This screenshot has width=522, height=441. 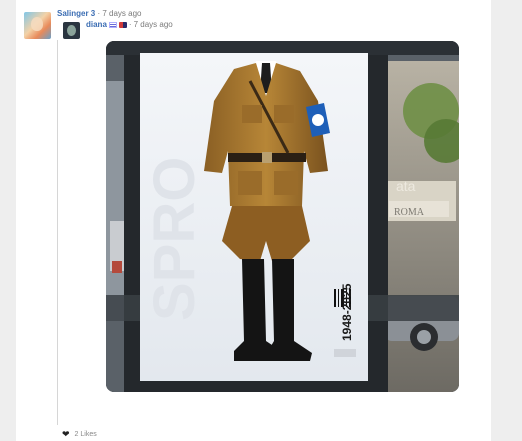 What do you see at coordinates (174, 239) in the screenshot?
I see `poster-side-text: SPRO` at bounding box center [174, 239].